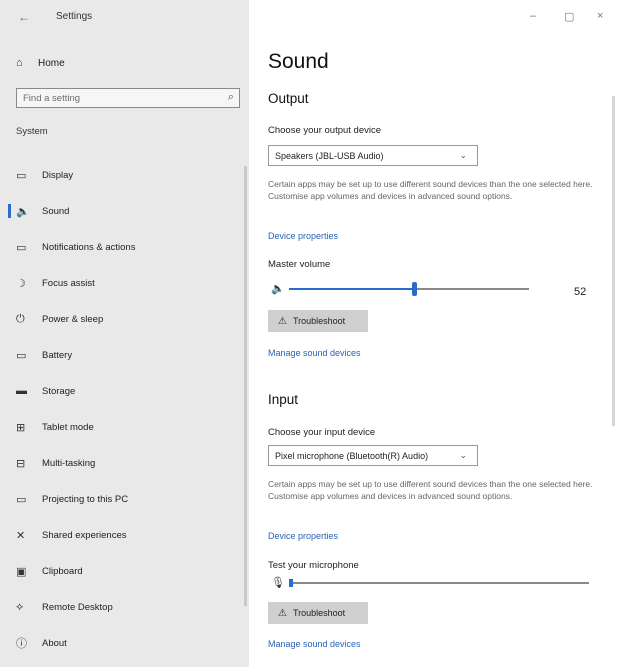 The height and width of the screenshot is (667, 618). I want to click on display-icon: ▭, so click(21, 175).